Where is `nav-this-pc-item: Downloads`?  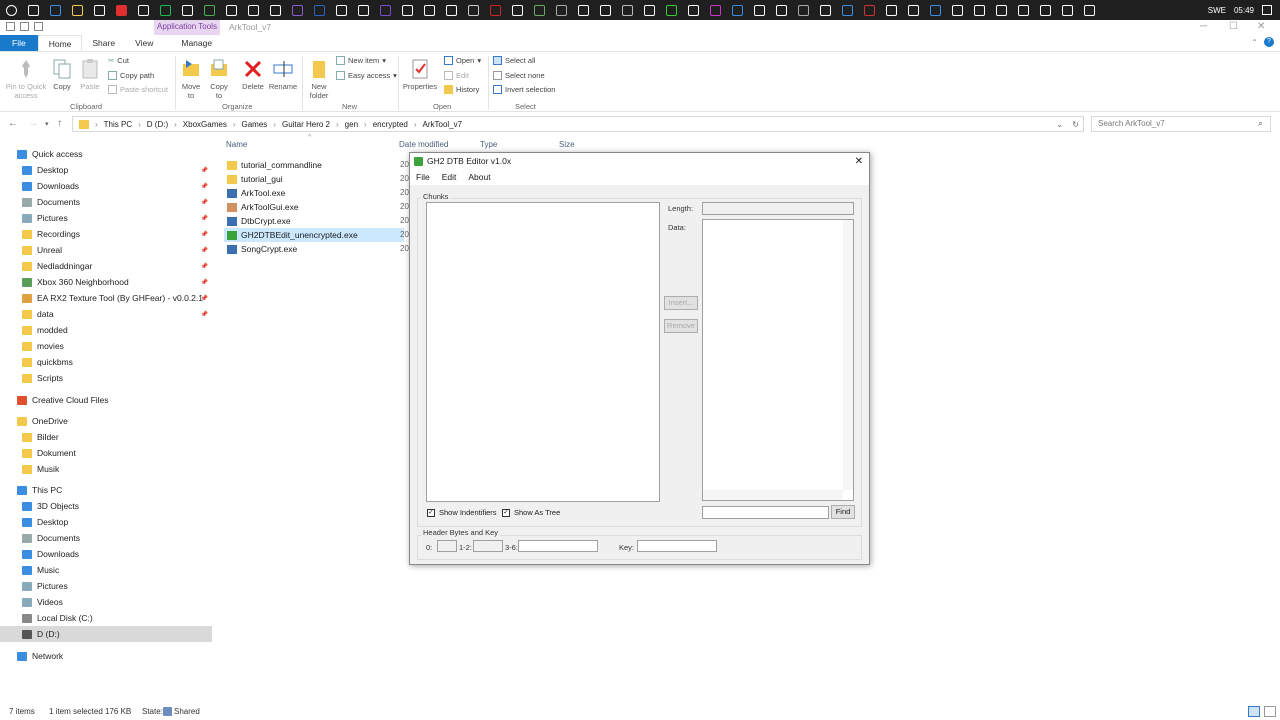
nav-this-pc-item: Downloads is located at coordinates (106, 554).